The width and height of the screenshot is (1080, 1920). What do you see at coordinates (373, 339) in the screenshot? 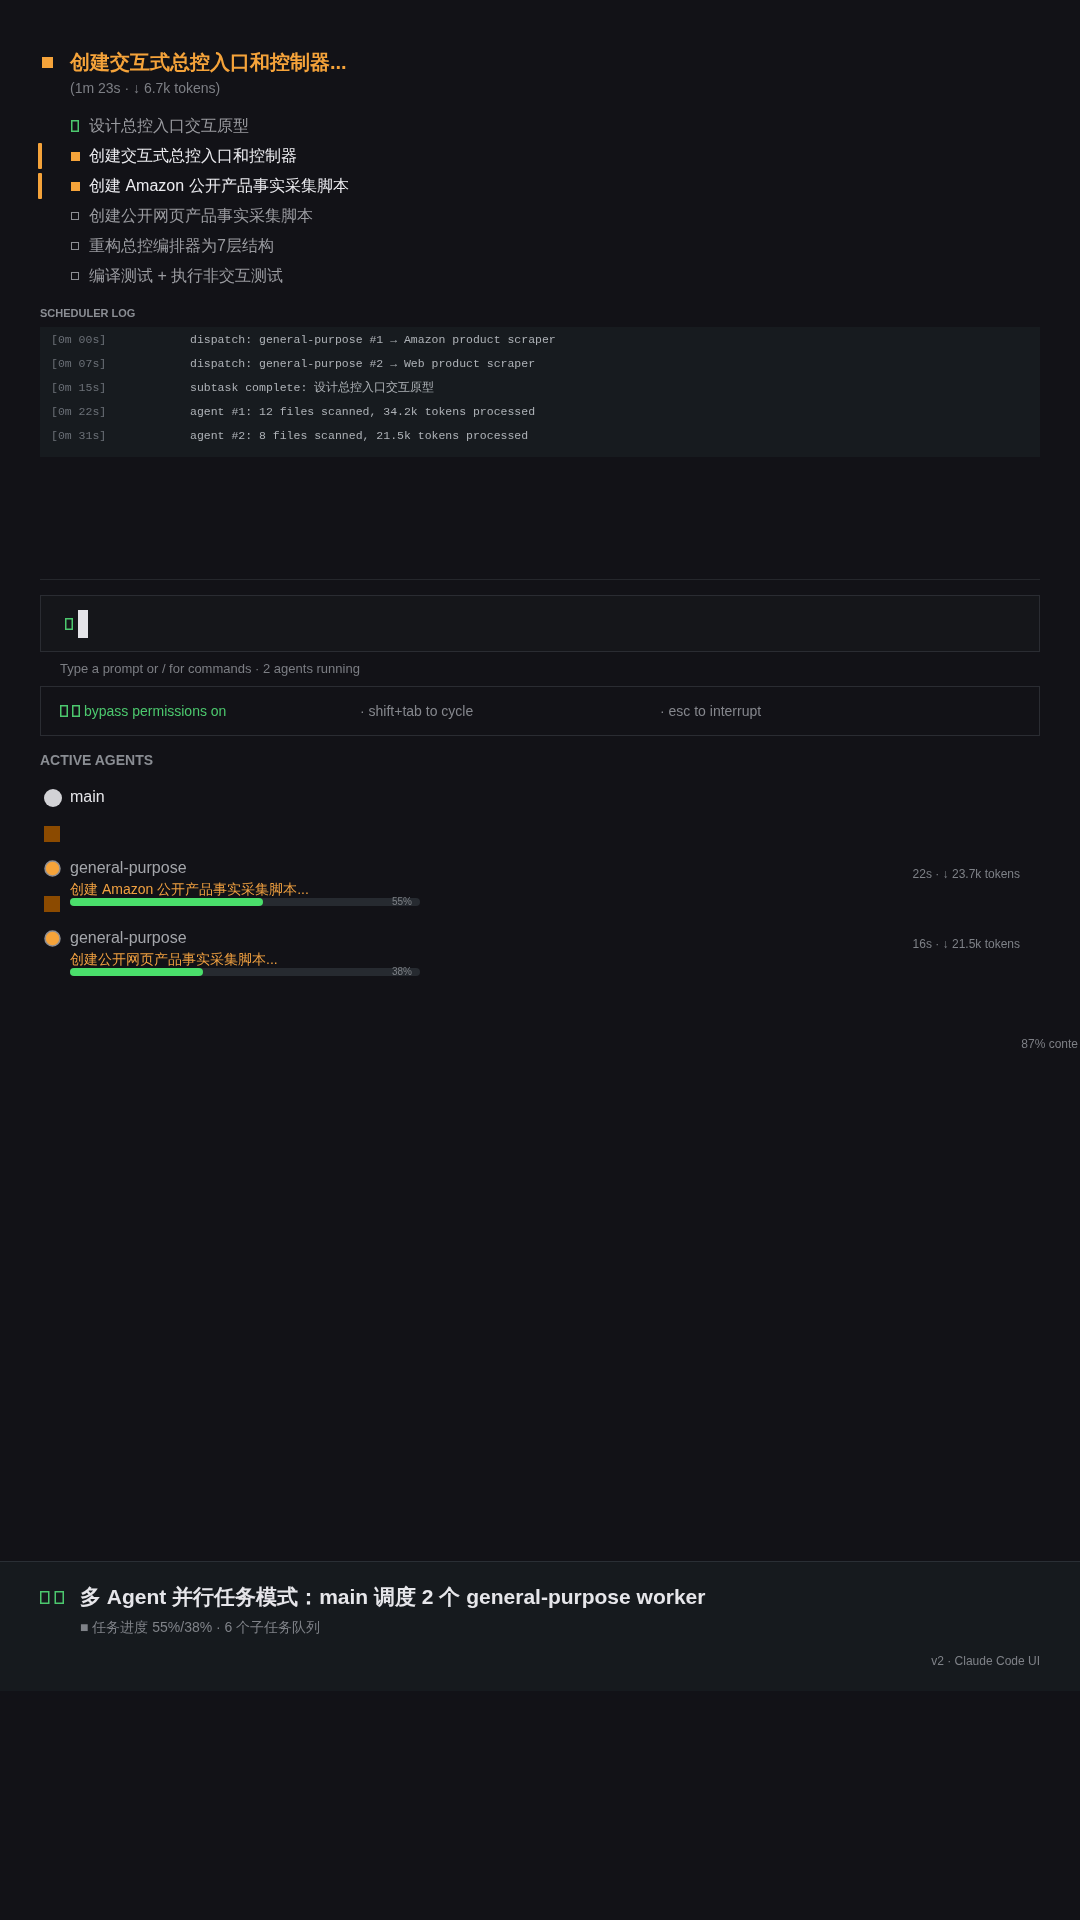
I see `log-message: dispatch: general-purpose #1 → Amazon product scraper` at bounding box center [373, 339].